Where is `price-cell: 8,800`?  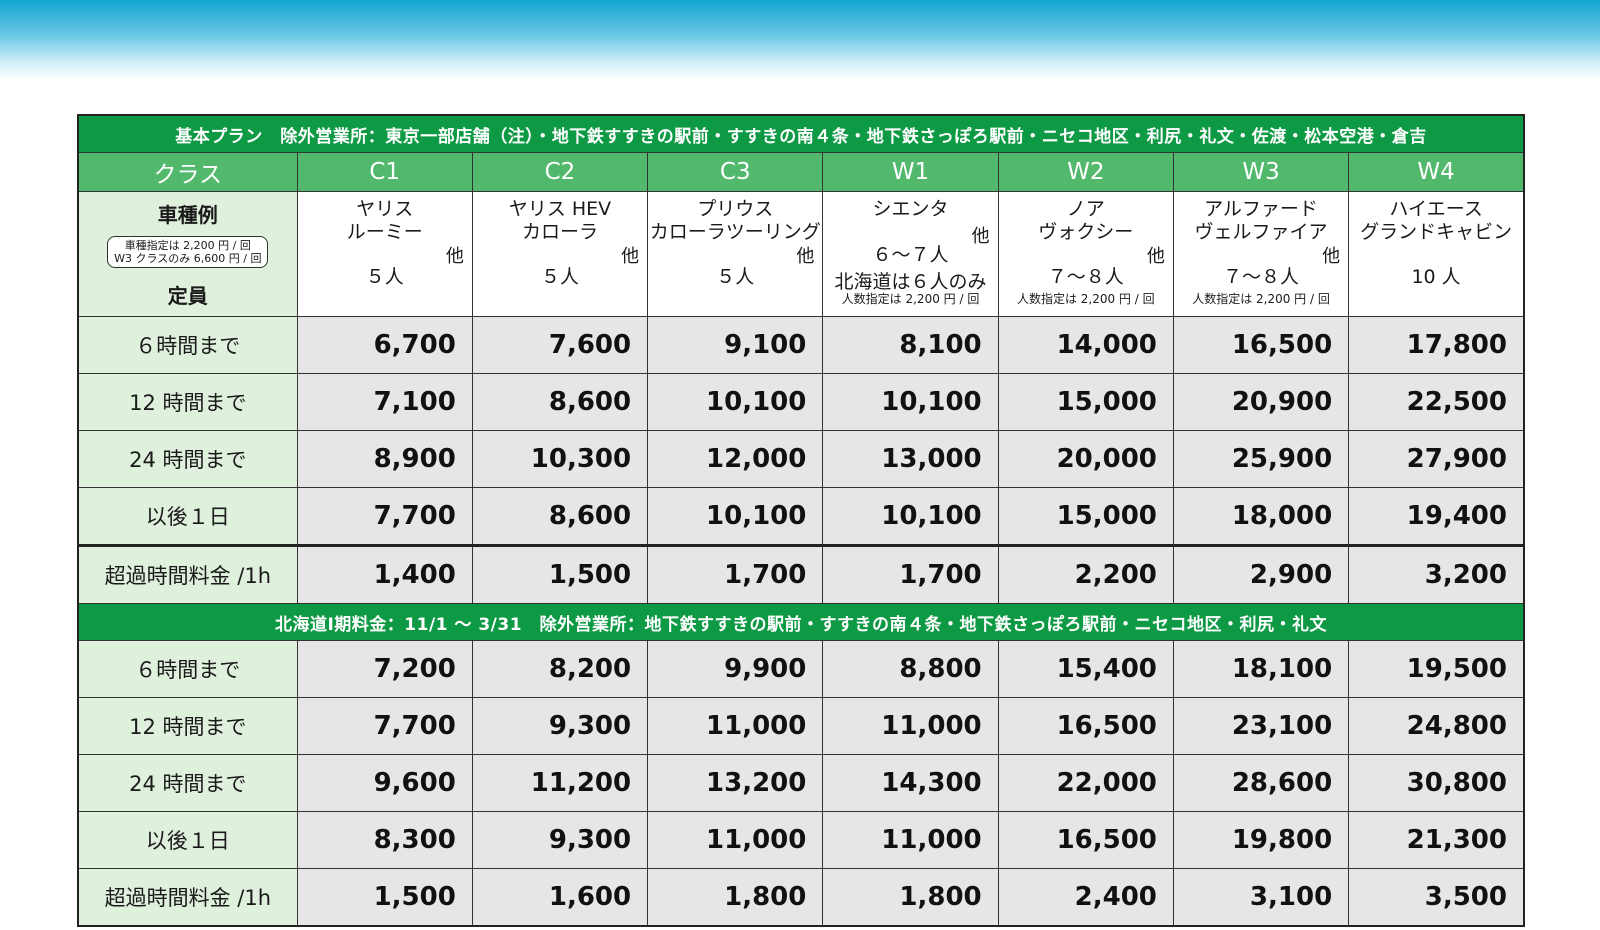
price-cell: 8,800 is located at coordinates (910, 669).